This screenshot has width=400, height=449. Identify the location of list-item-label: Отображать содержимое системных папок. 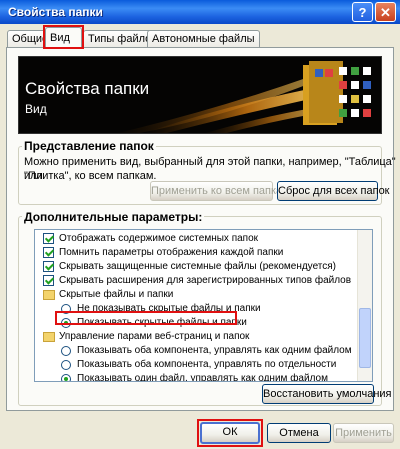
(159, 238).